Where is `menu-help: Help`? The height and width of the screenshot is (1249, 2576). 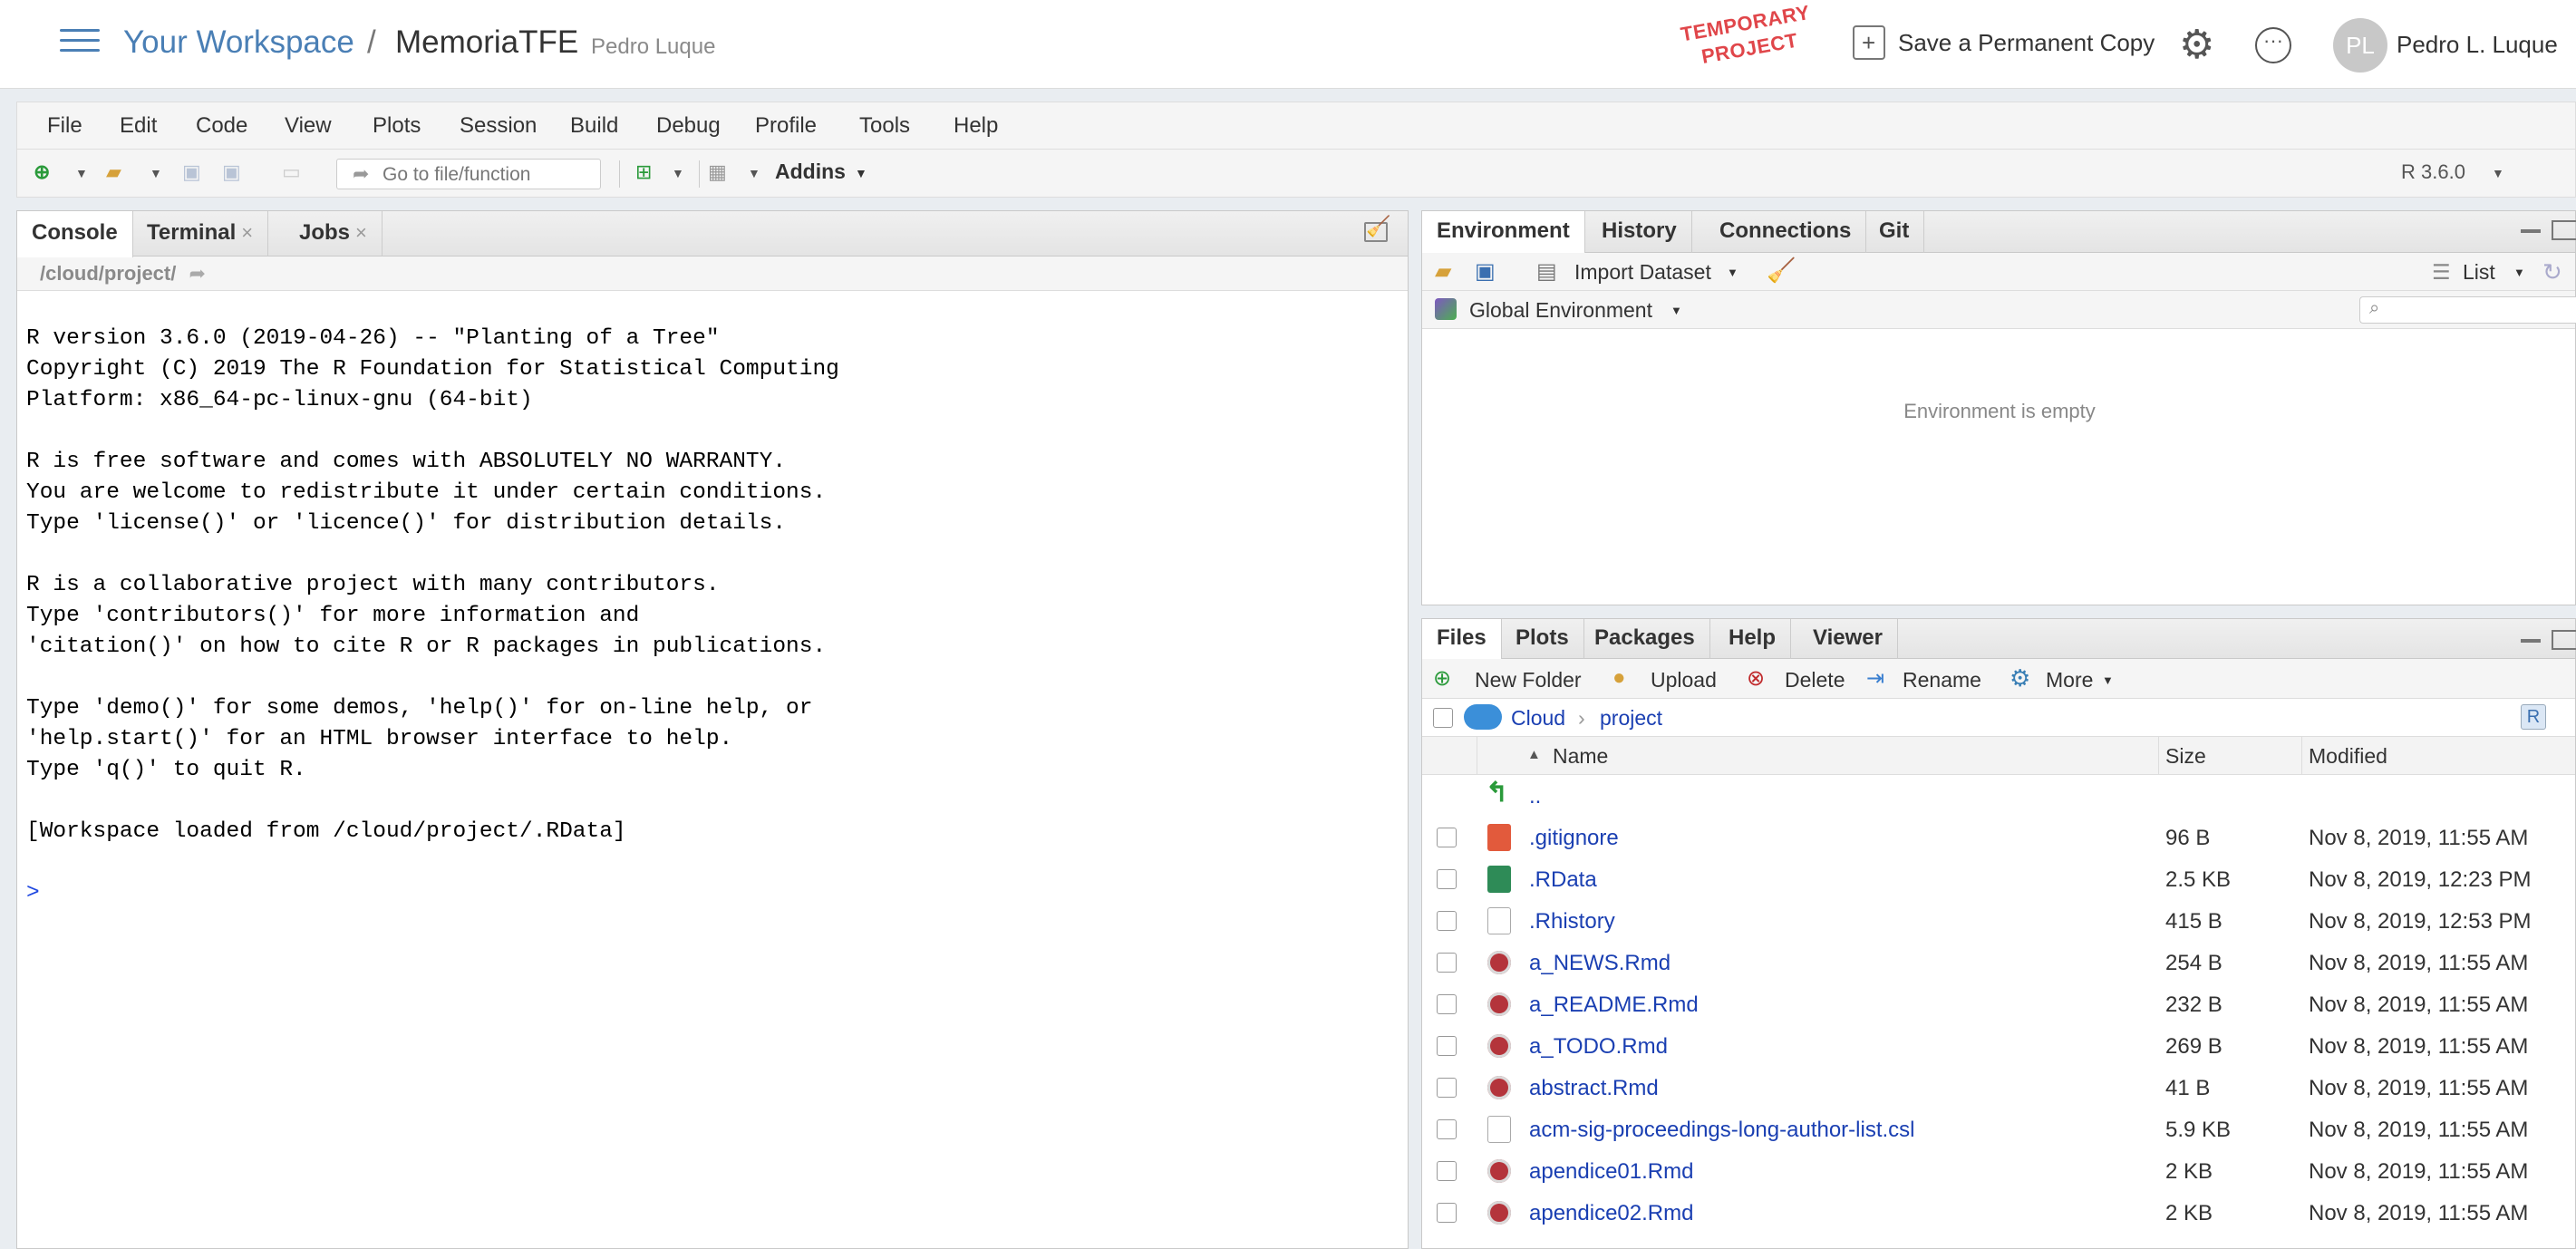 menu-help: Help is located at coordinates (976, 126).